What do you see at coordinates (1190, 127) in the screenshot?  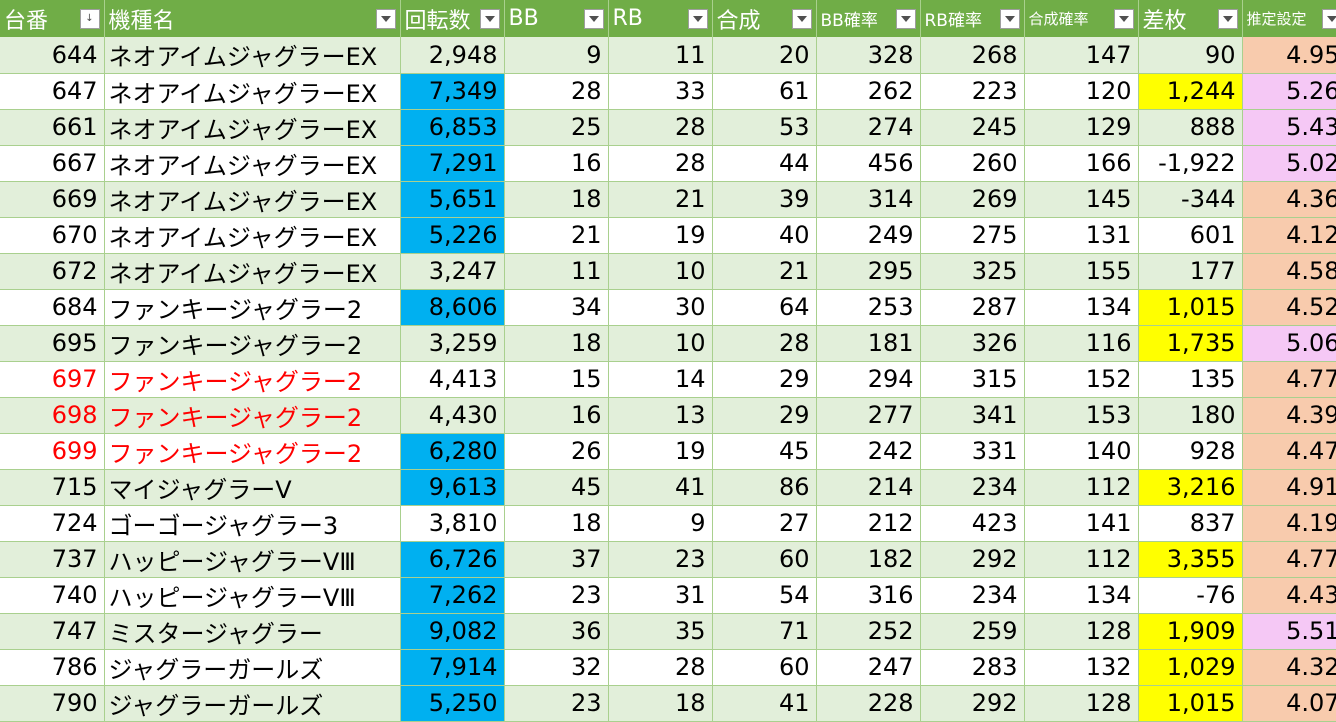 I see `cell-diff: 888` at bounding box center [1190, 127].